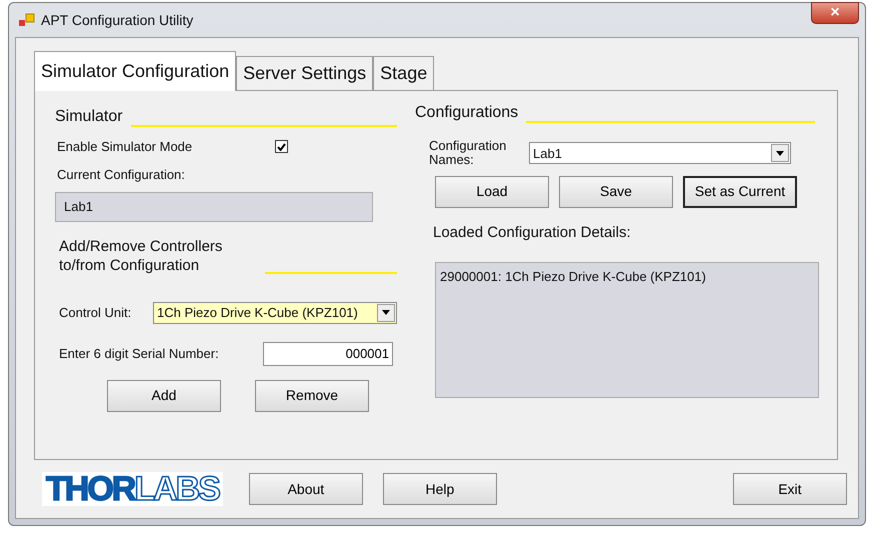 The height and width of the screenshot is (534, 874). I want to click on serial-number-field: 000001, so click(328, 354).